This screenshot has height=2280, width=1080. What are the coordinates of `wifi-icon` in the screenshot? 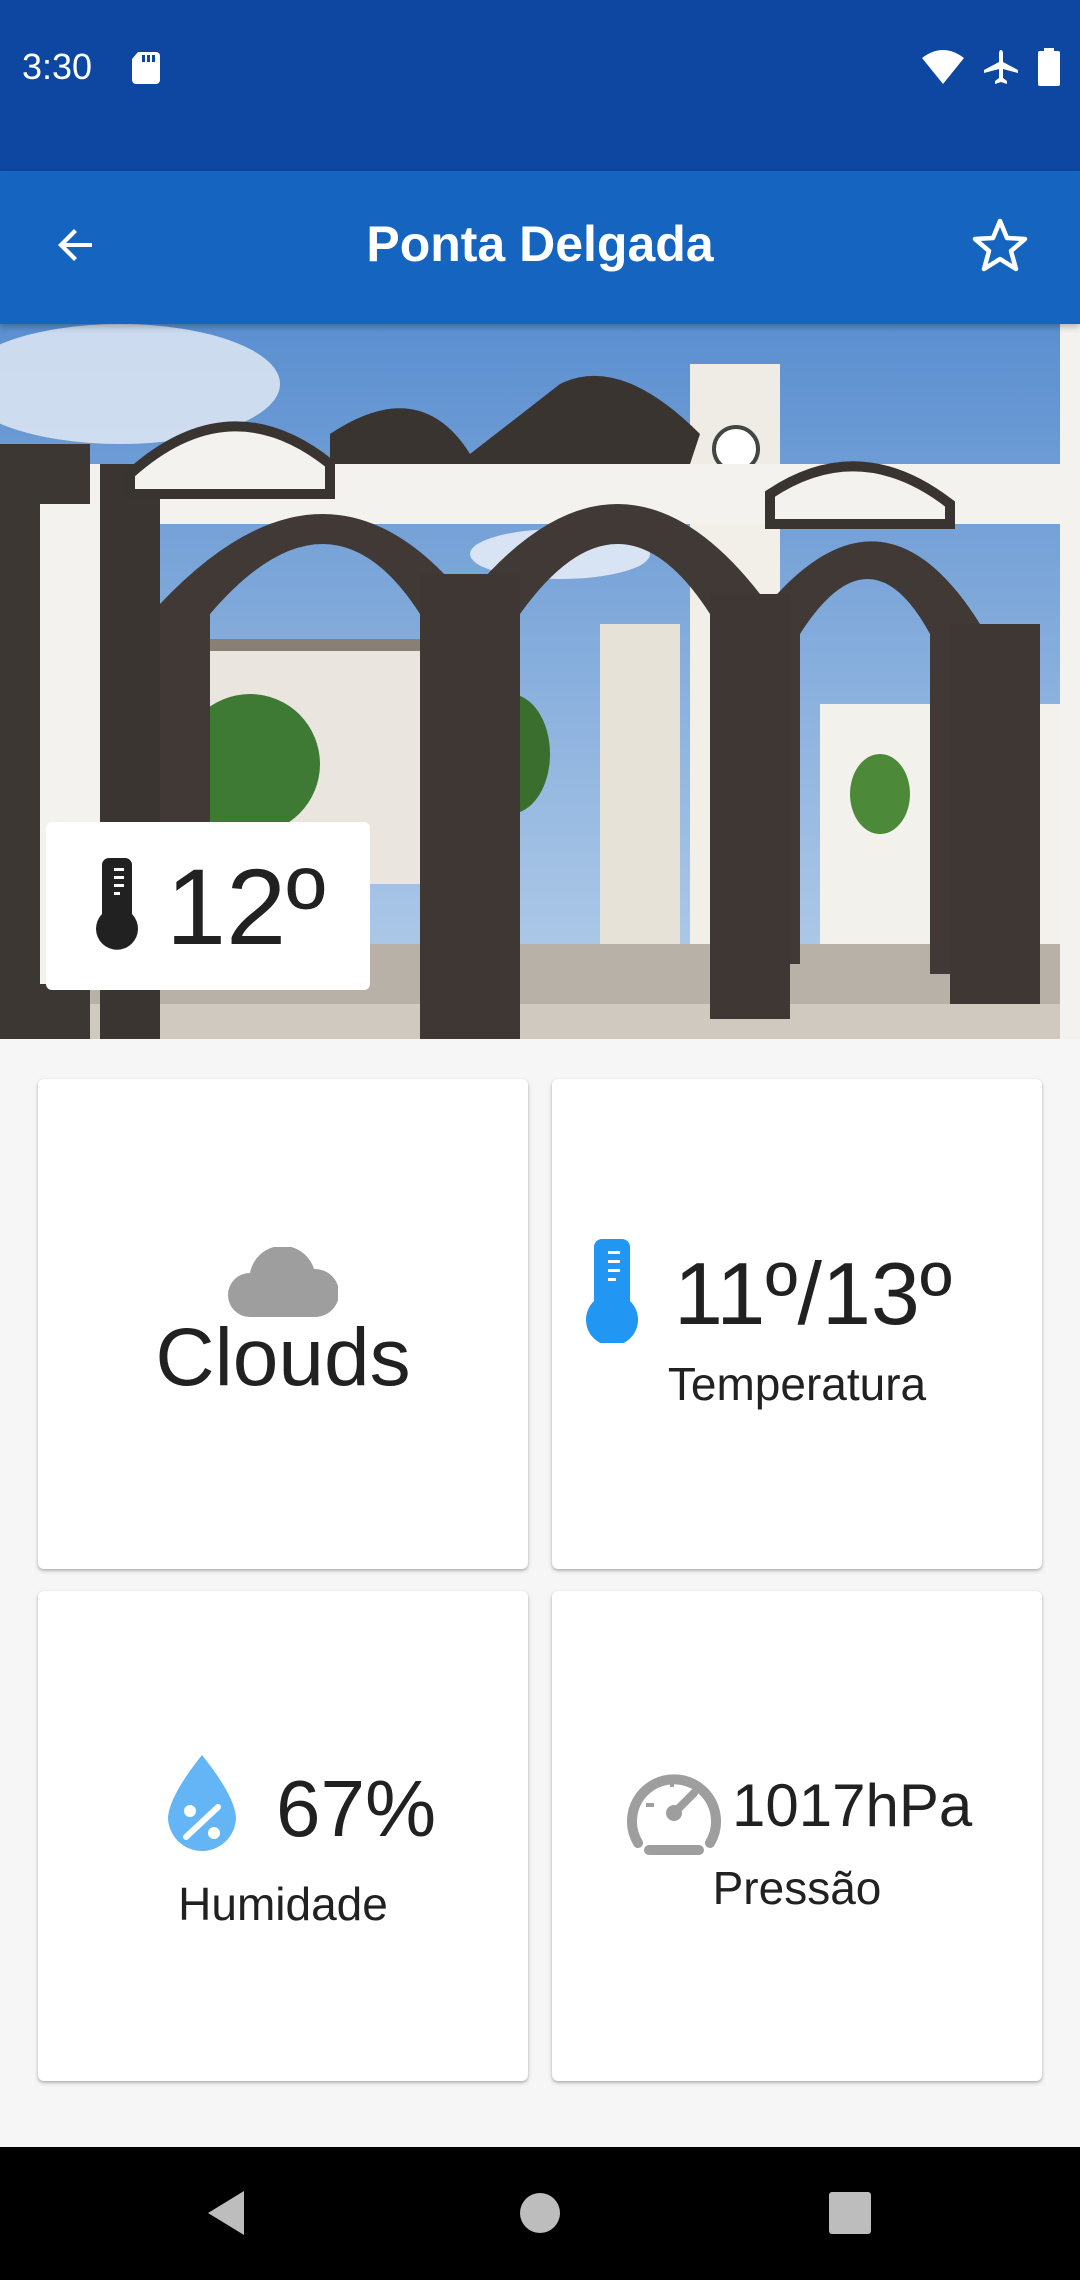 It's located at (943, 69).